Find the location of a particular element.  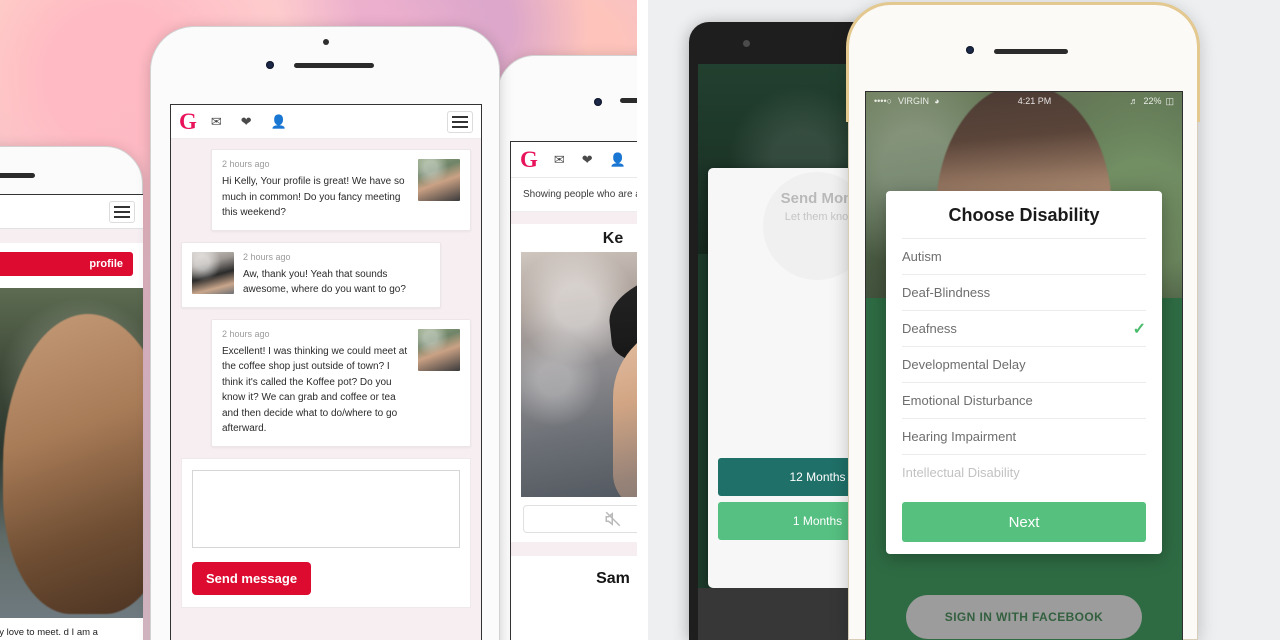

list-item-emotional-disturbance: Emotional Disturbance is located at coordinates (1024, 400).